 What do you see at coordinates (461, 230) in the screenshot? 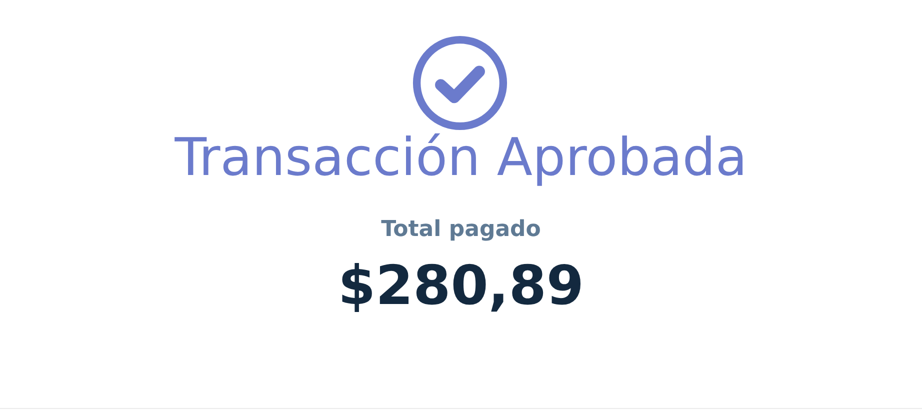
I see `total-label: Total pagado` at bounding box center [461, 230].